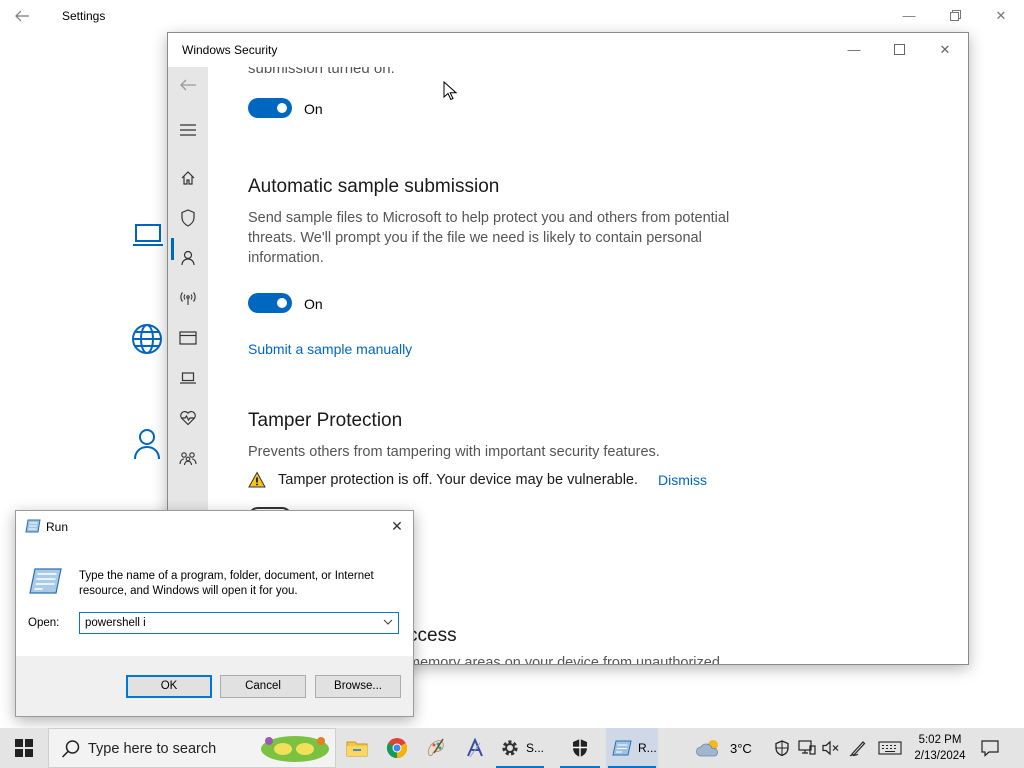  What do you see at coordinates (230, 50) in the screenshot?
I see `window-title: Windows Security` at bounding box center [230, 50].